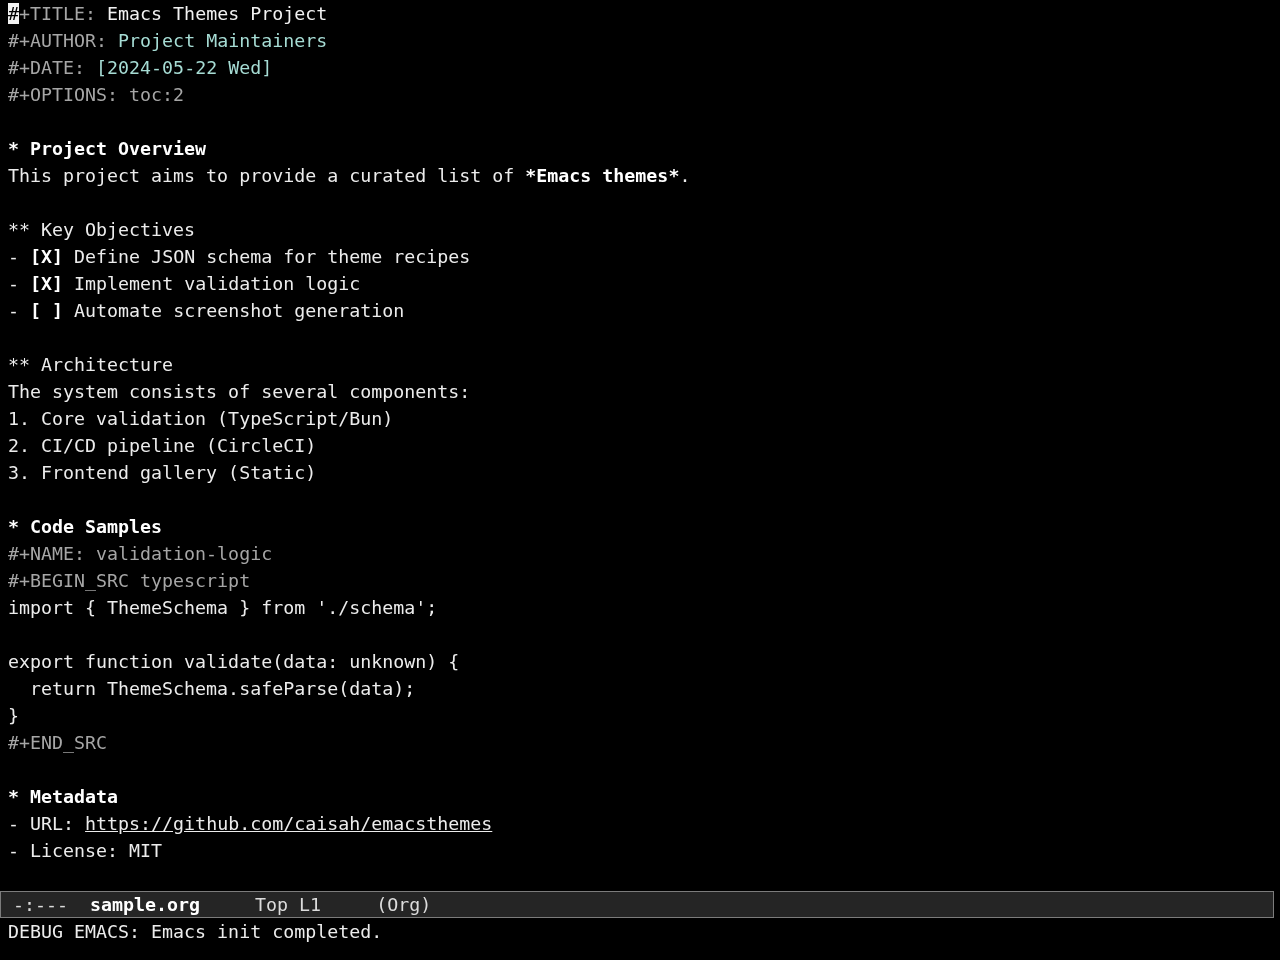 Image resolution: width=1280 pixels, height=960 pixels. I want to click on section-heading: * Project Overview, so click(107, 149).